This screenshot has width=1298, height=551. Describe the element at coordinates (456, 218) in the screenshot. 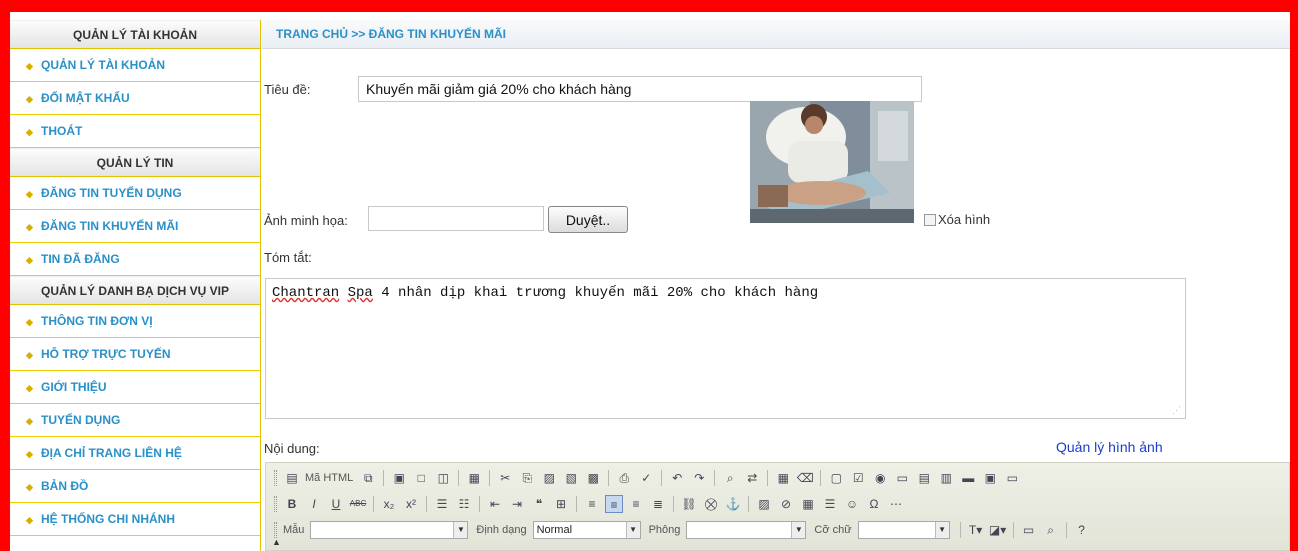

I see `image-file-input` at that location.